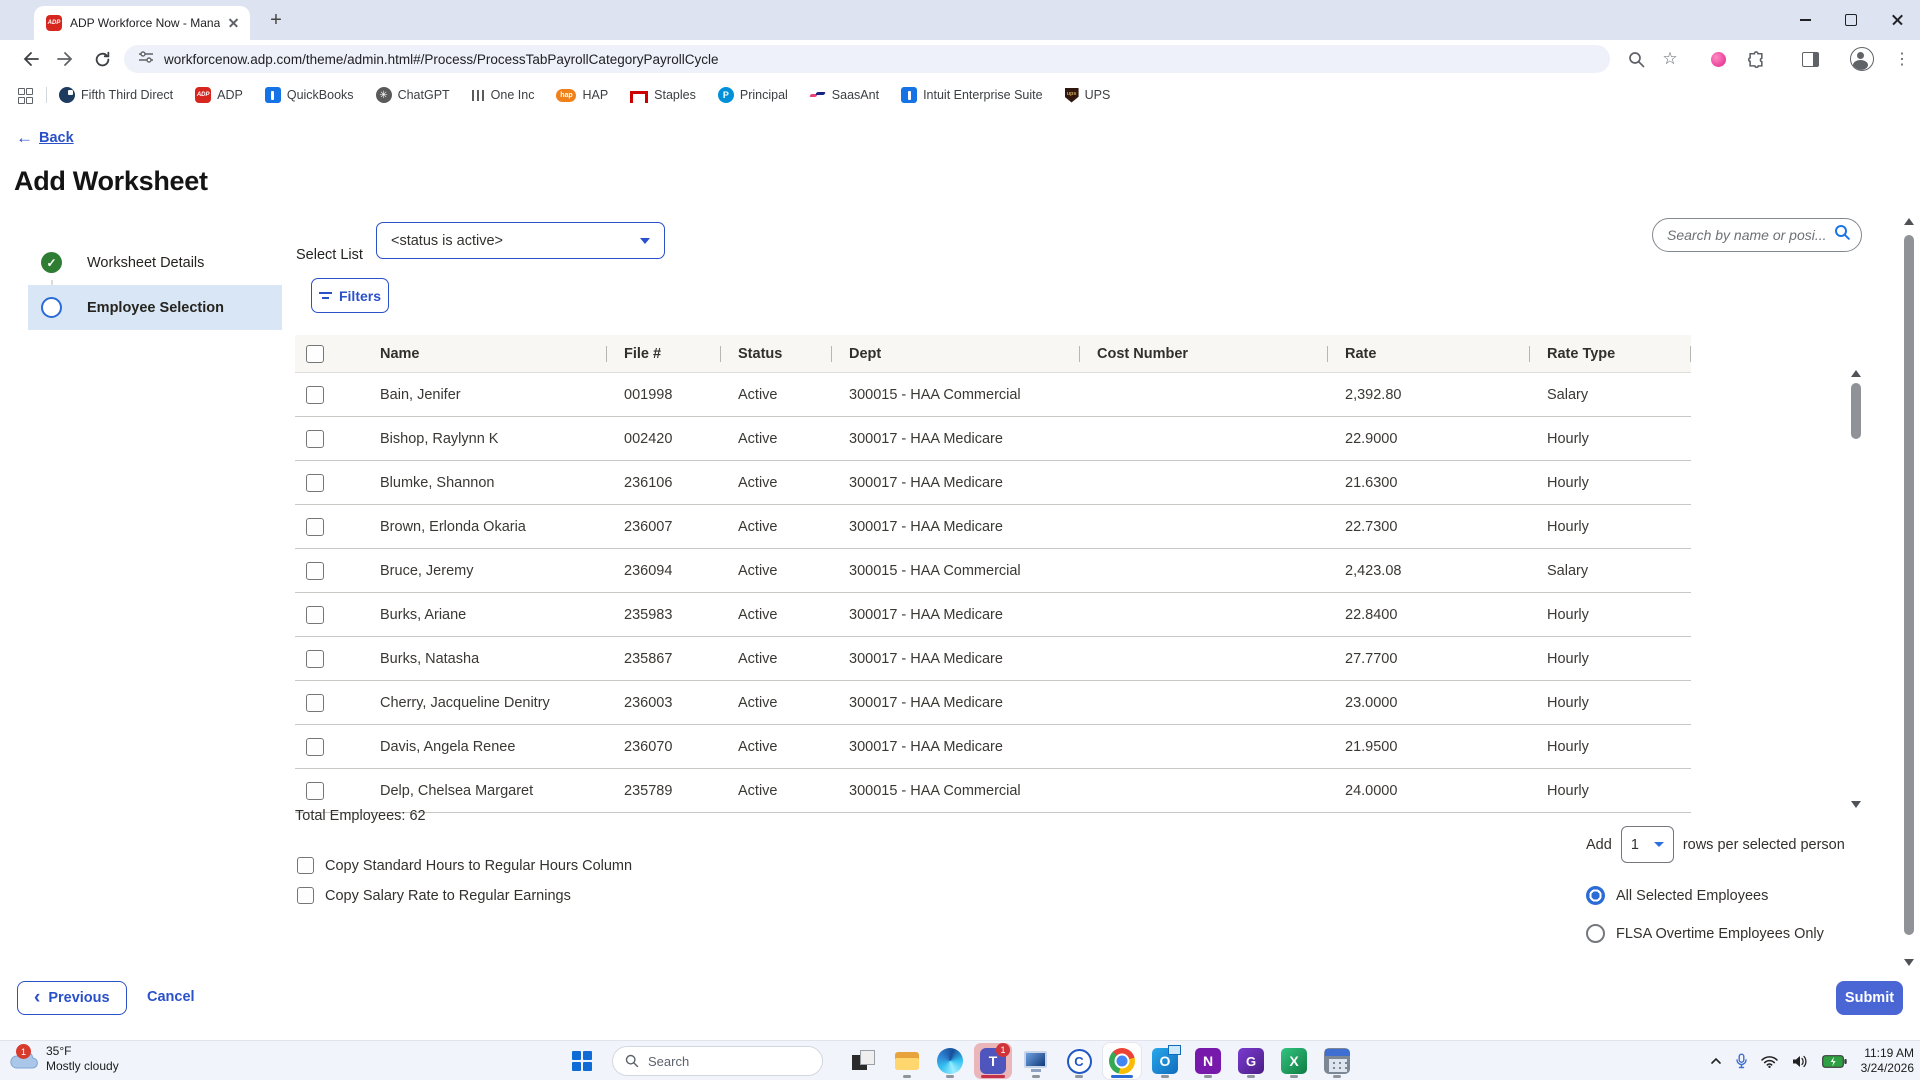 The image size is (1920, 1080). What do you see at coordinates (1856, 589) in the screenshot?
I see `table-scrollbar` at bounding box center [1856, 589].